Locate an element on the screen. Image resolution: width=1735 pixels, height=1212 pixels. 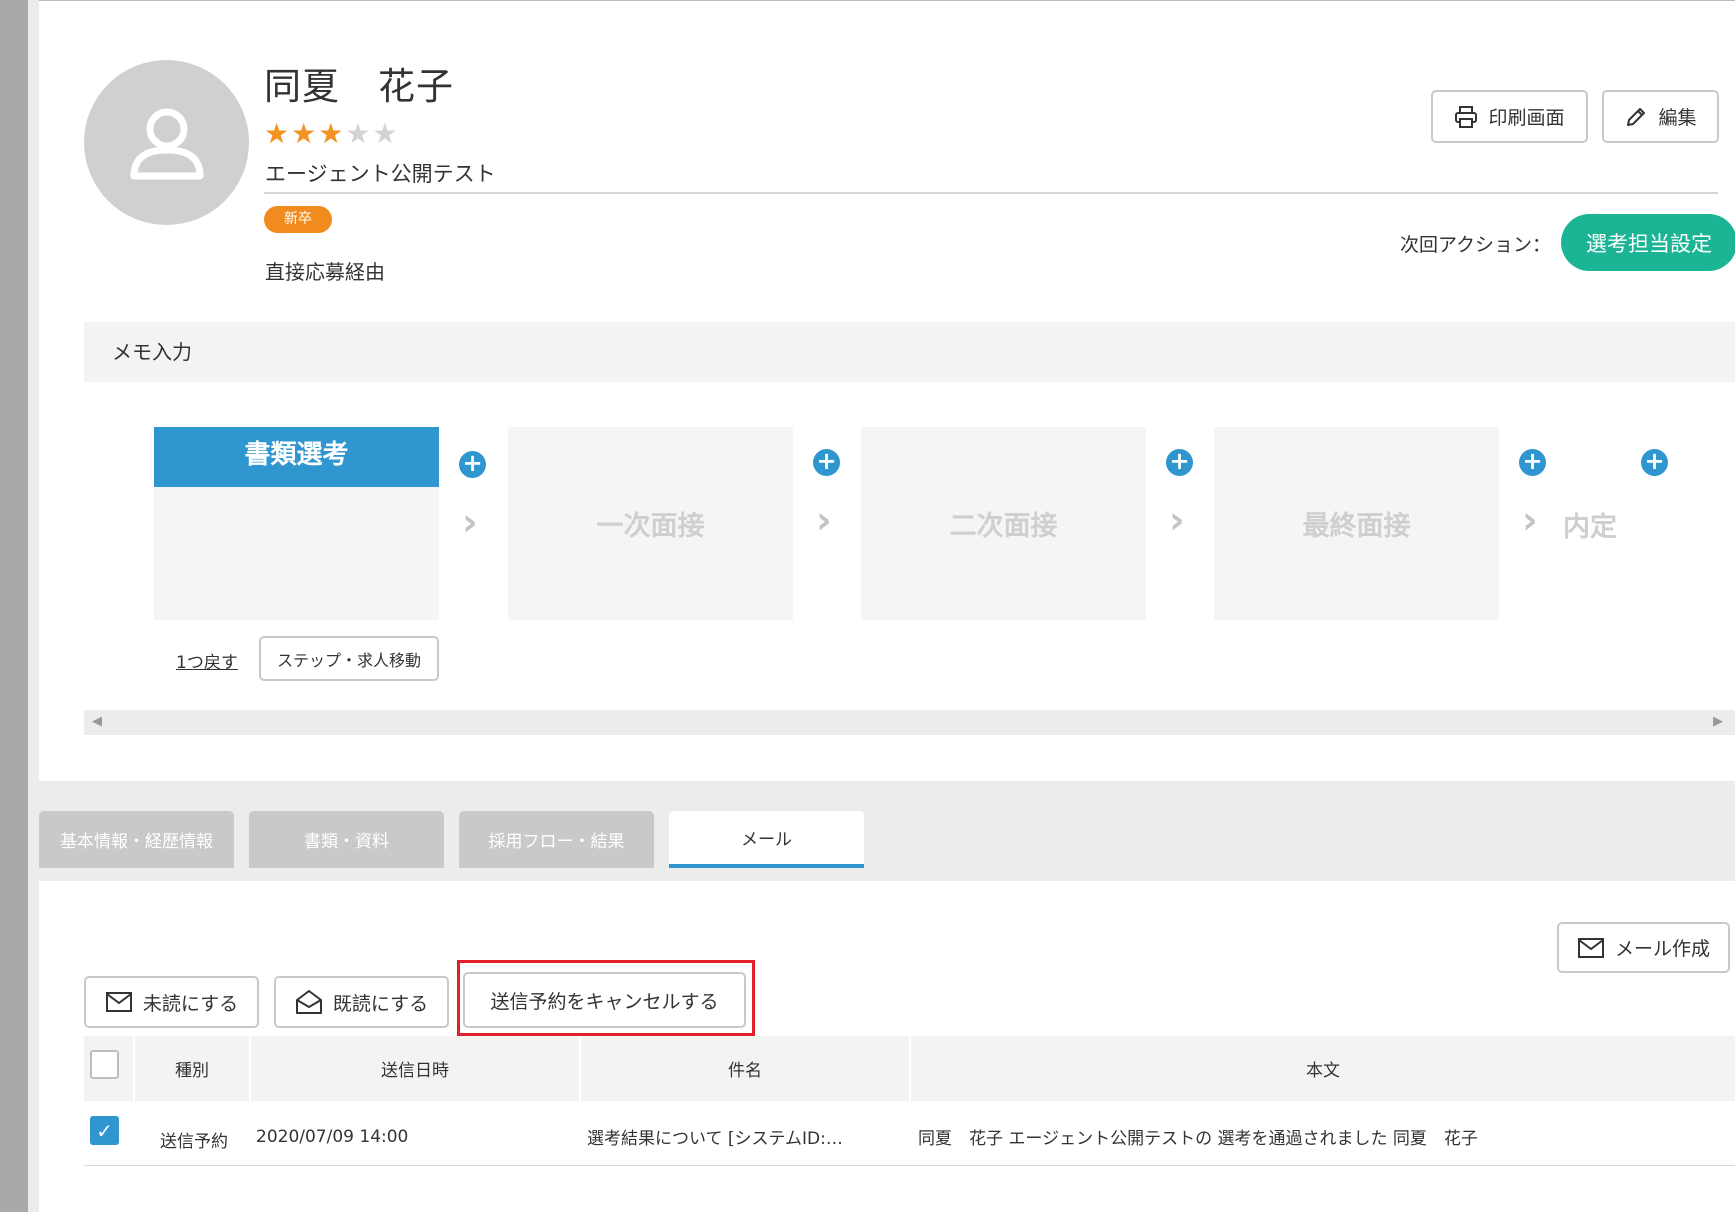
mark-read-label: 既読にする is located at coordinates (380, 1003).